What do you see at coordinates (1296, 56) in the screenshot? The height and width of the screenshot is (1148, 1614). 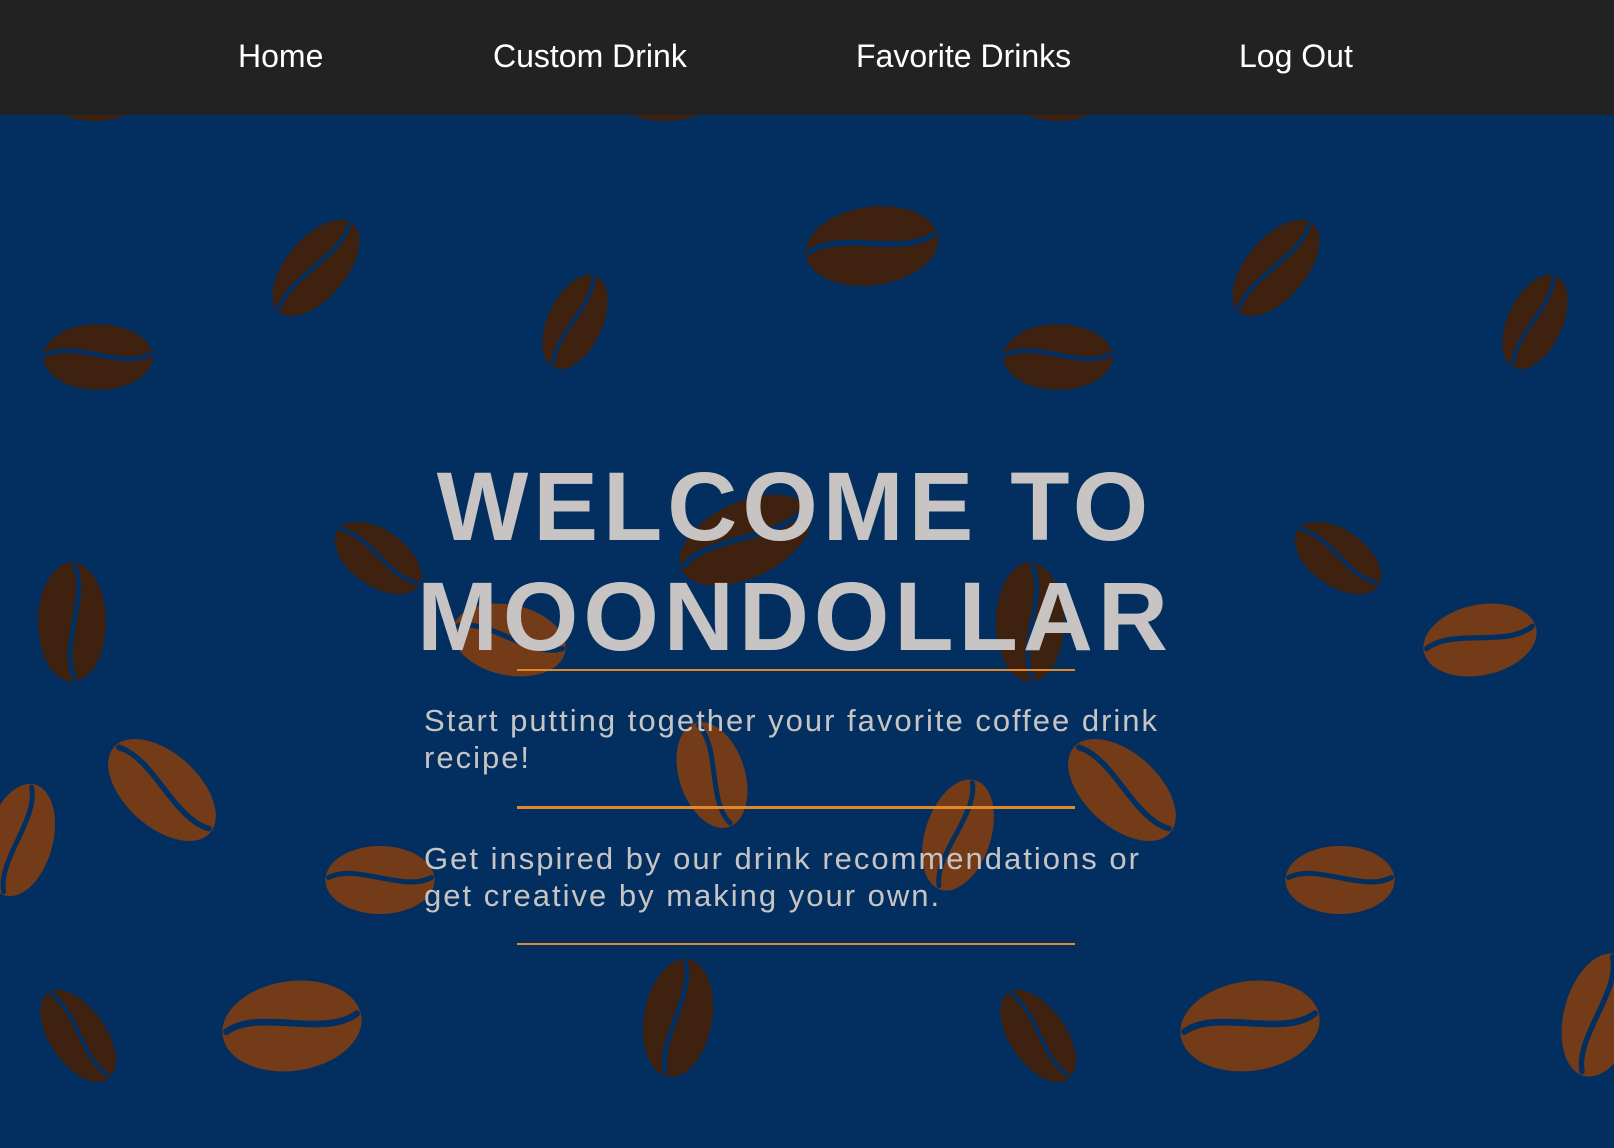 I see `nav-link-log-out: Log Out` at bounding box center [1296, 56].